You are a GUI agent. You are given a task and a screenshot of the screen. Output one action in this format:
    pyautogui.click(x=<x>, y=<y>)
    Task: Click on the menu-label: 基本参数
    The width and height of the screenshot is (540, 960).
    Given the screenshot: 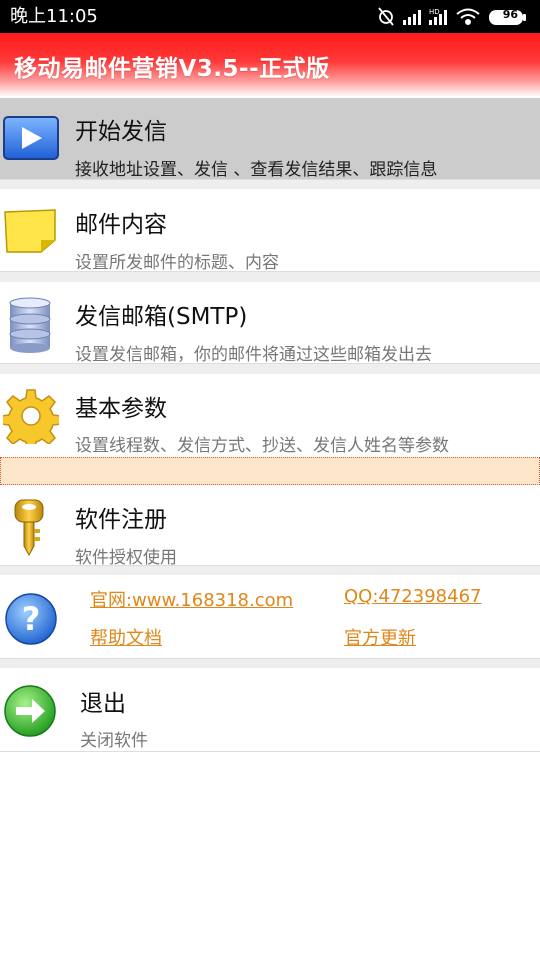 What is the action you would take?
    pyautogui.click(x=121, y=409)
    